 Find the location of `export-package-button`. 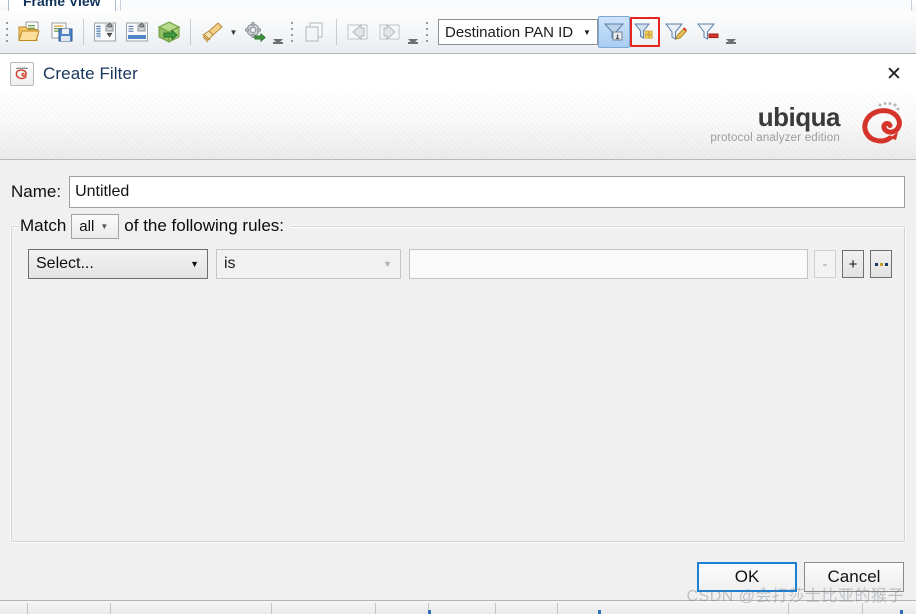

export-package-button is located at coordinates (169, 32).